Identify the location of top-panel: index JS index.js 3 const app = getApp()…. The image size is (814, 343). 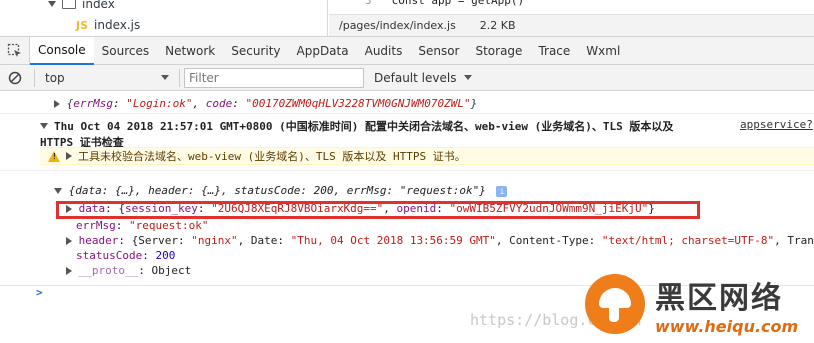
(407, 18).